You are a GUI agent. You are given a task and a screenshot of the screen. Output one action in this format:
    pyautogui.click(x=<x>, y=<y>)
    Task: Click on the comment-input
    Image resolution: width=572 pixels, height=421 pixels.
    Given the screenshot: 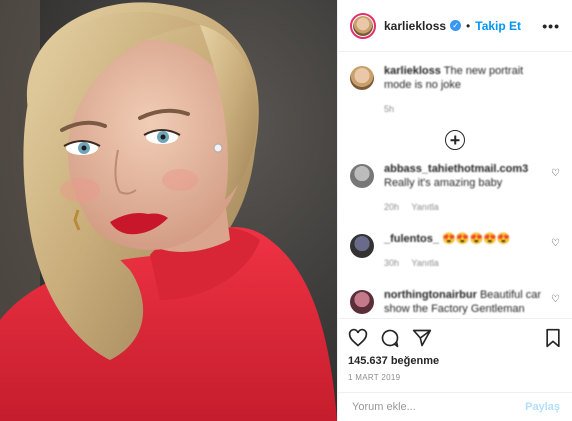 What is the action you would take?
    pyautogui.click(x=438, y=407)
    